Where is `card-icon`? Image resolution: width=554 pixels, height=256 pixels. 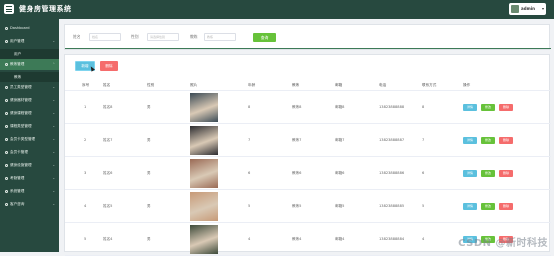
card-icon is located at coordinates (6, 152).